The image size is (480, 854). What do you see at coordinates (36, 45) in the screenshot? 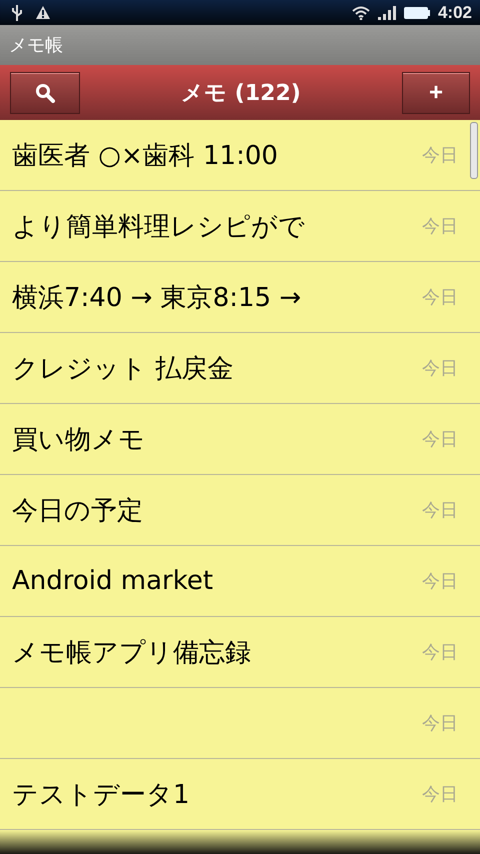
I see `app-title: メモ帳` at bounding box center [36, 45].